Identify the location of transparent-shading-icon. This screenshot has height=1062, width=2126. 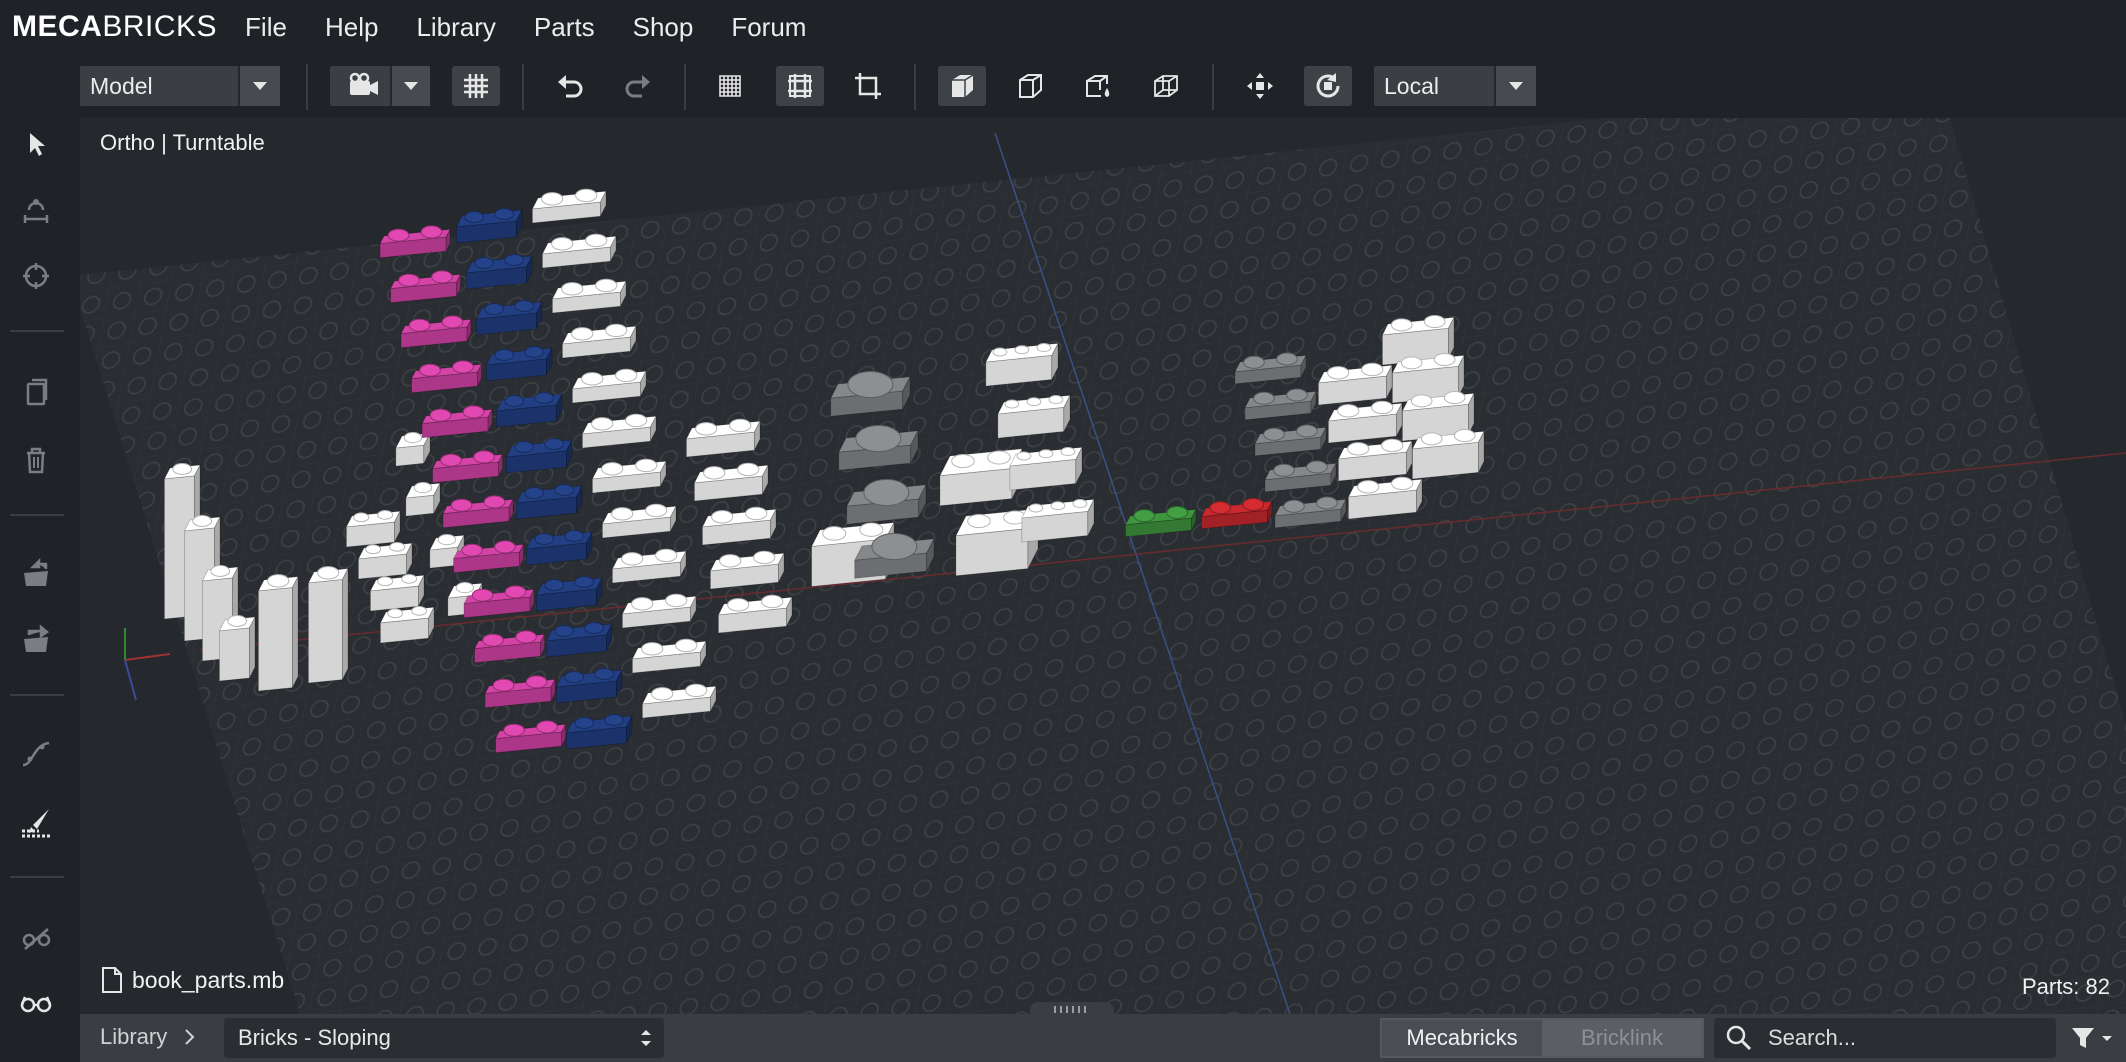
(1166, 86).